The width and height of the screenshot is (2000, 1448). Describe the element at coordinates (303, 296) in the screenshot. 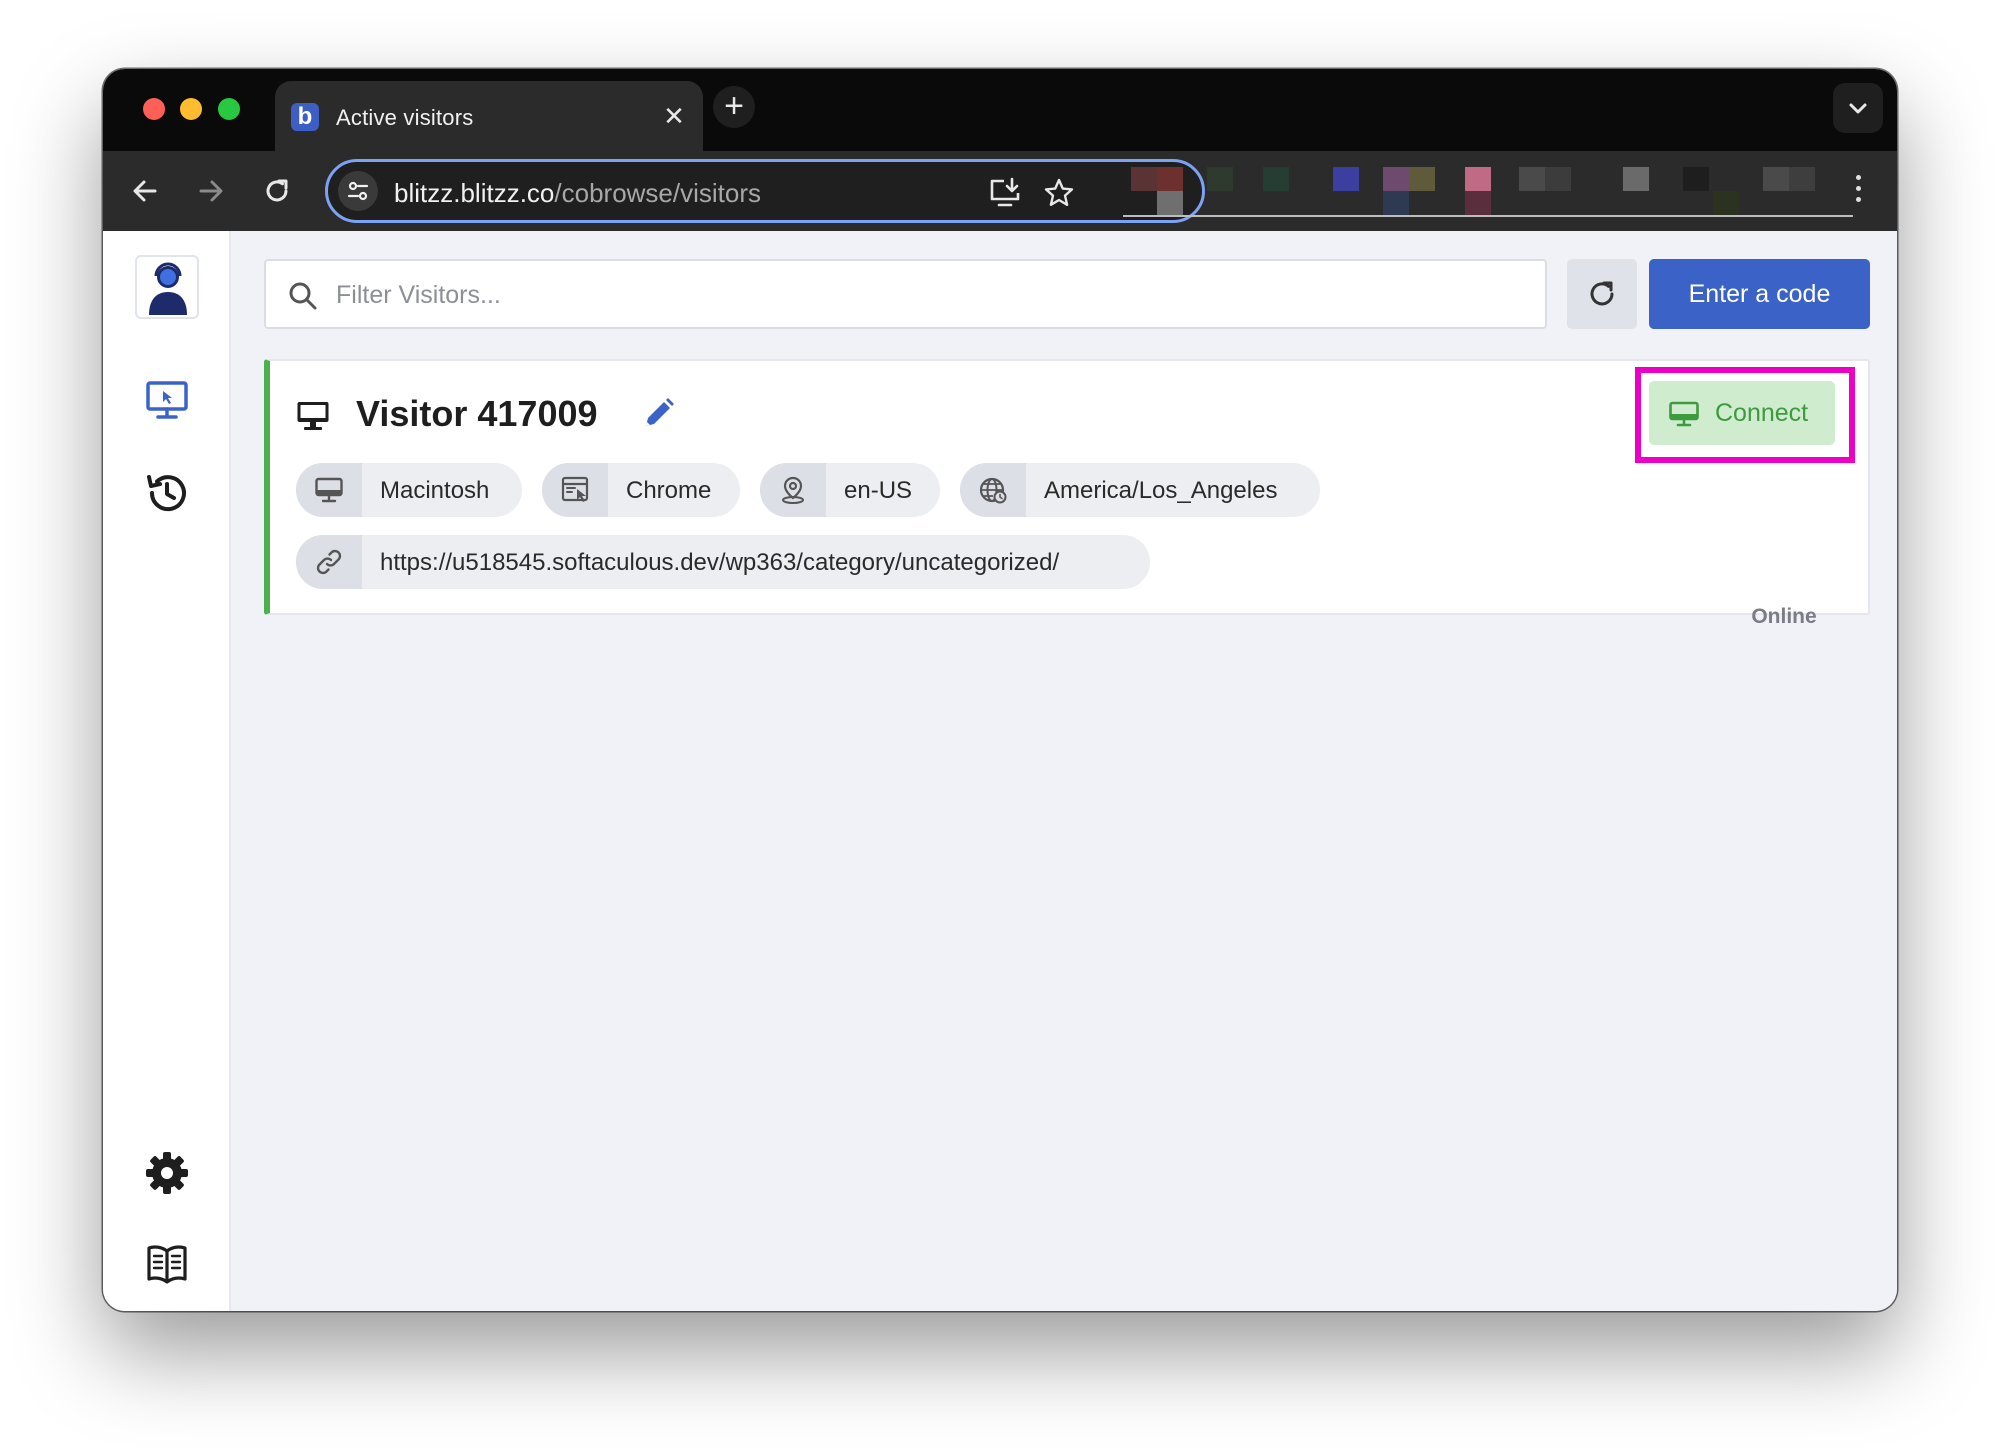

I see `search-icon` at that location.